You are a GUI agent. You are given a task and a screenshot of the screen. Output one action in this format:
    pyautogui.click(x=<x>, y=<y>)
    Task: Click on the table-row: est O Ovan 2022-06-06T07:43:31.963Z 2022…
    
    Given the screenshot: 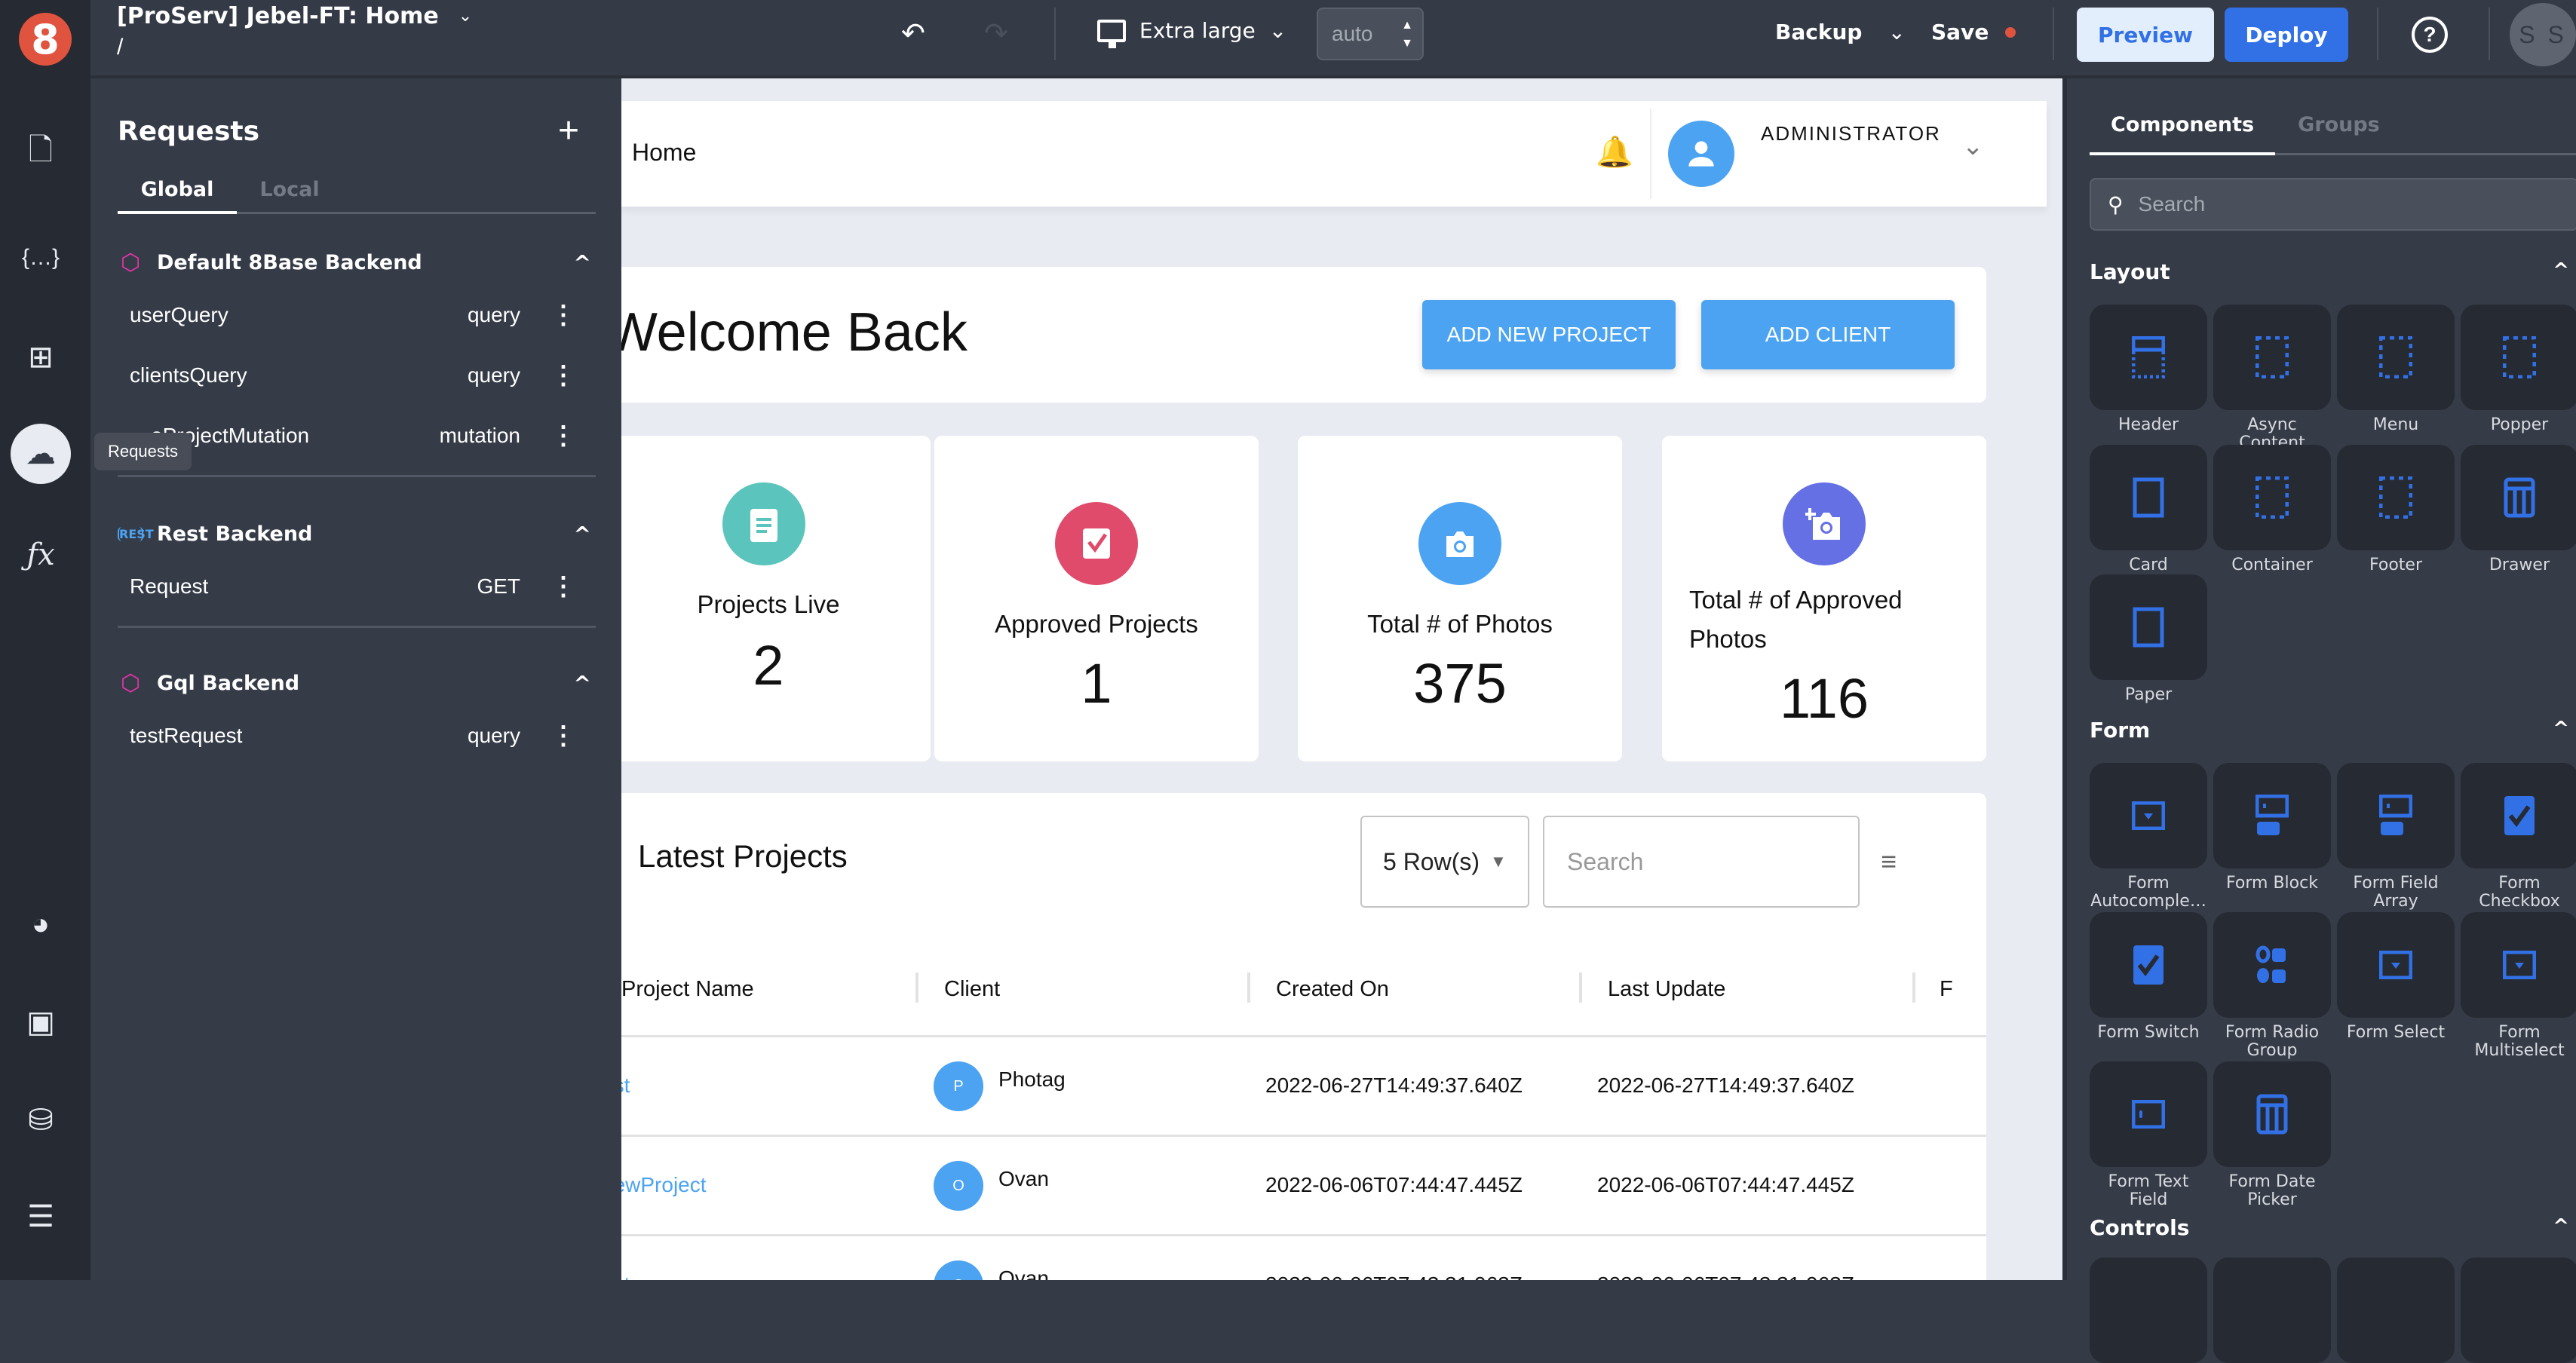 What is the action you would take?
    pyautogui.click(x=1303, y=1258)
    